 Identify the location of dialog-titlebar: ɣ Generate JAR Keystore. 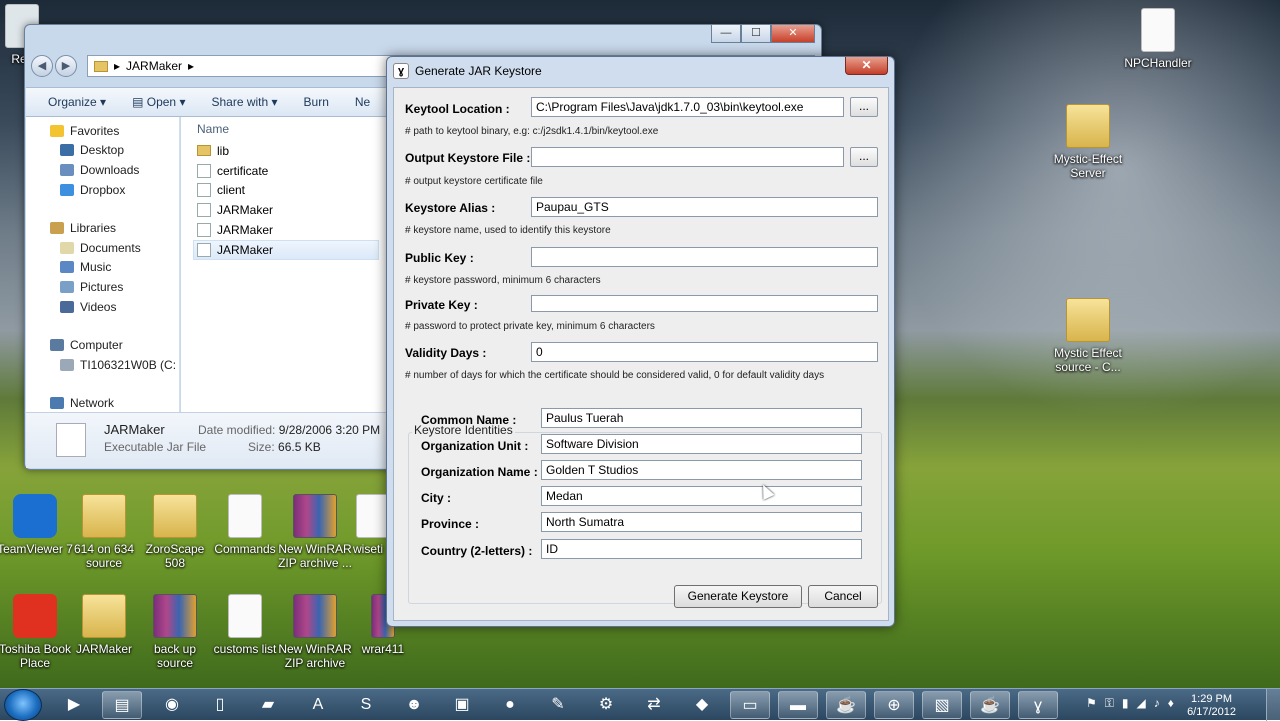
(467, 71).